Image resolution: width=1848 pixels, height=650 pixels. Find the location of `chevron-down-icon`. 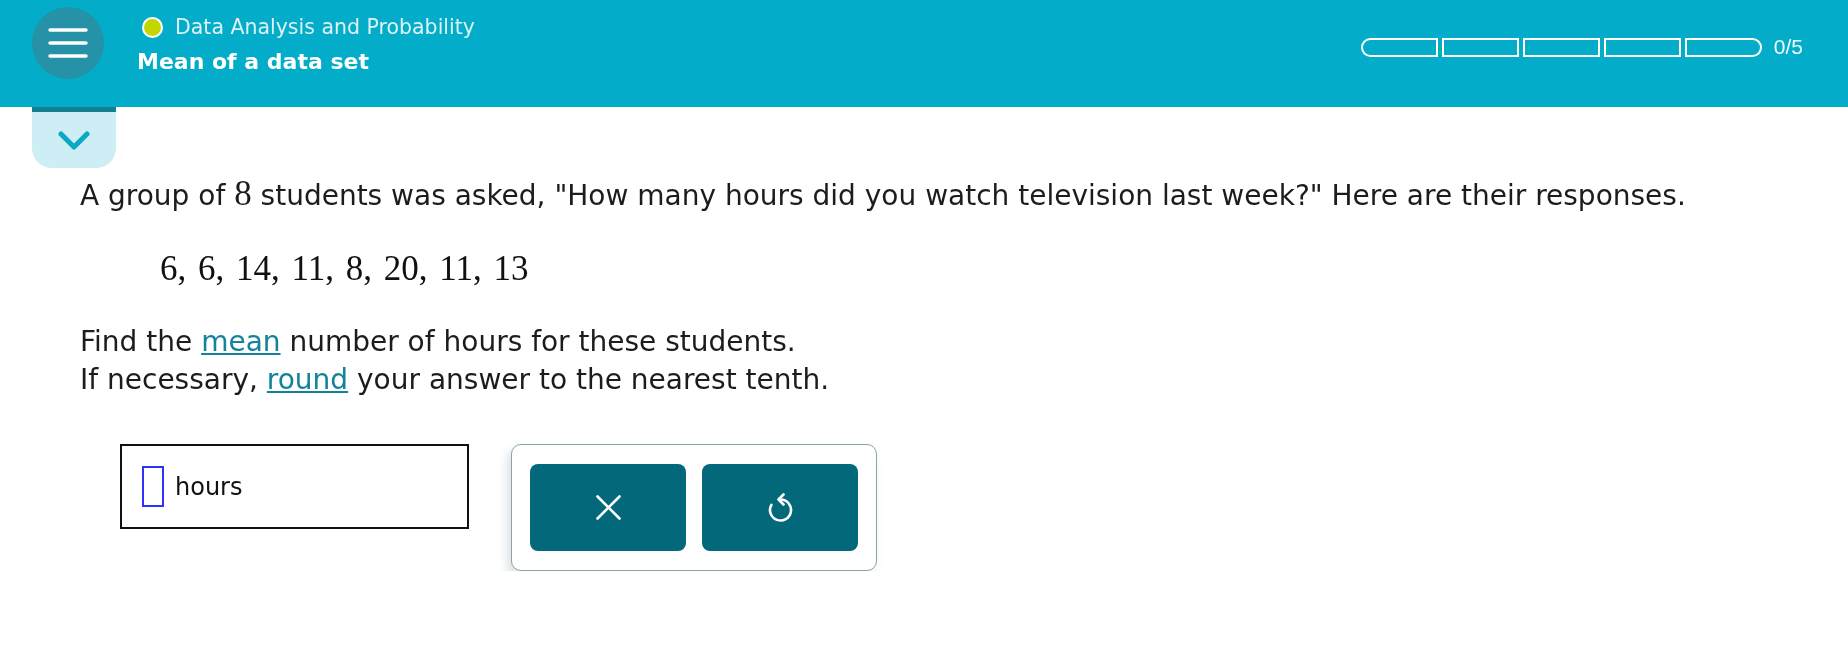

chevron-down-icon is located at coordinates (74, 140).